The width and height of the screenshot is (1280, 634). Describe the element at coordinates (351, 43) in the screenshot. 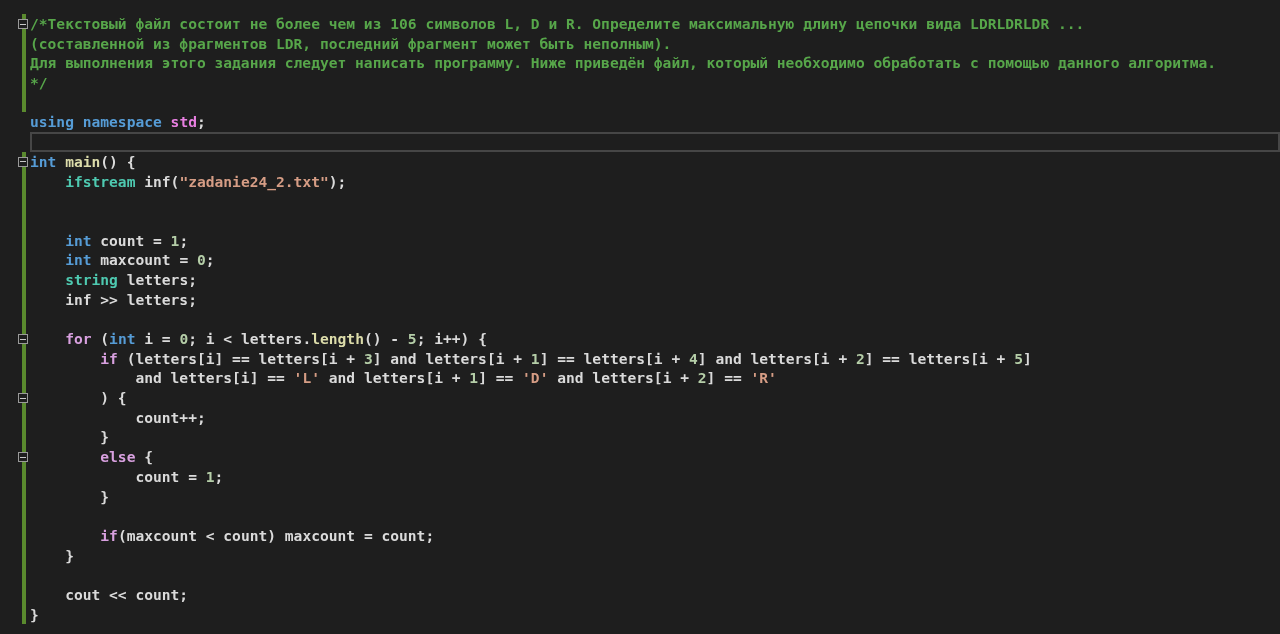

I see `code-line: (составленной из фрагментов LDR, последний фрагмент может быть неполным).` at that location.